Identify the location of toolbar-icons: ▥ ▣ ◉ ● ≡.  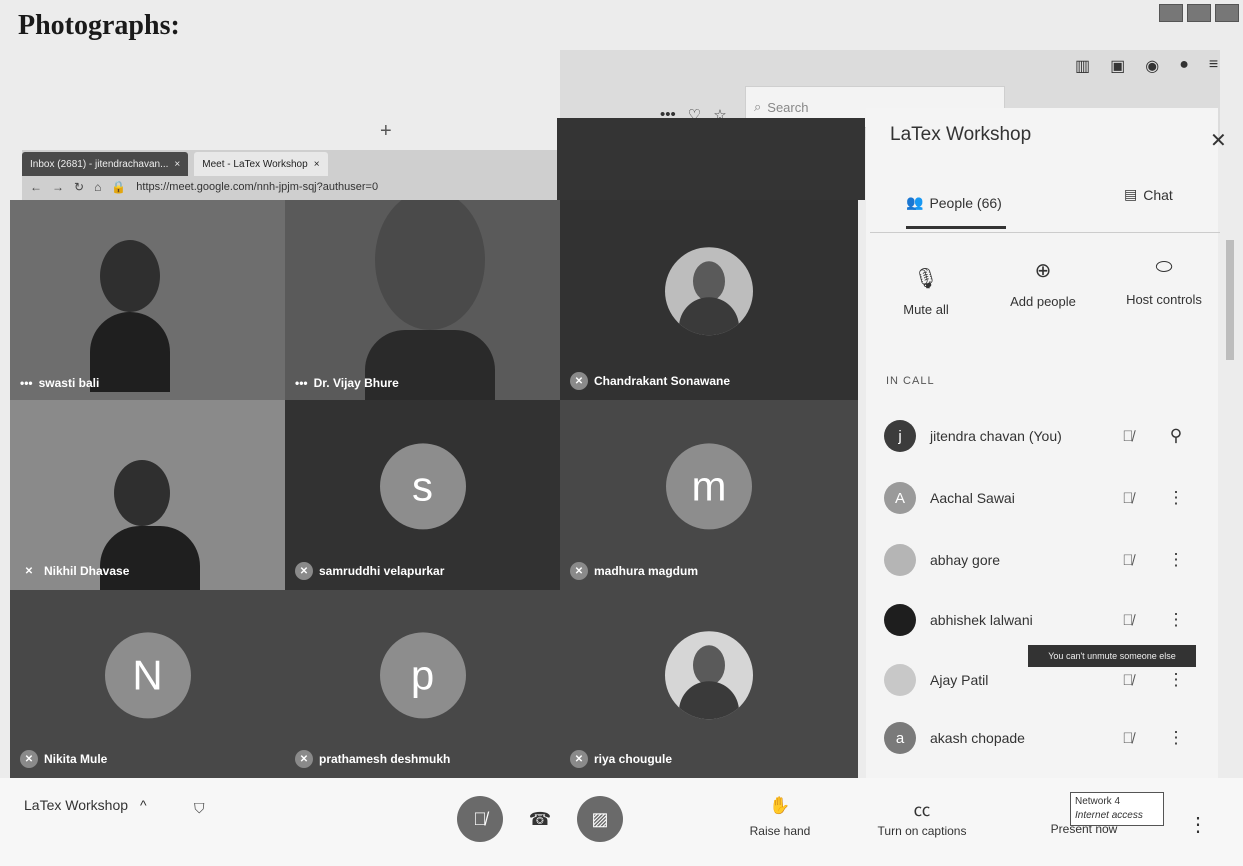
(1146, 66).